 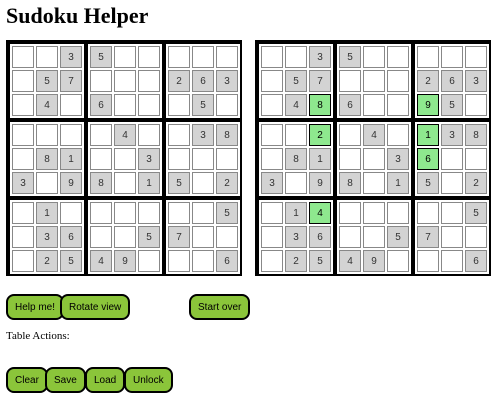 What do you see at coordinates (320, 213) in the screenshot?
I see `hint-cell: 4` at bounding box center [320, 213].